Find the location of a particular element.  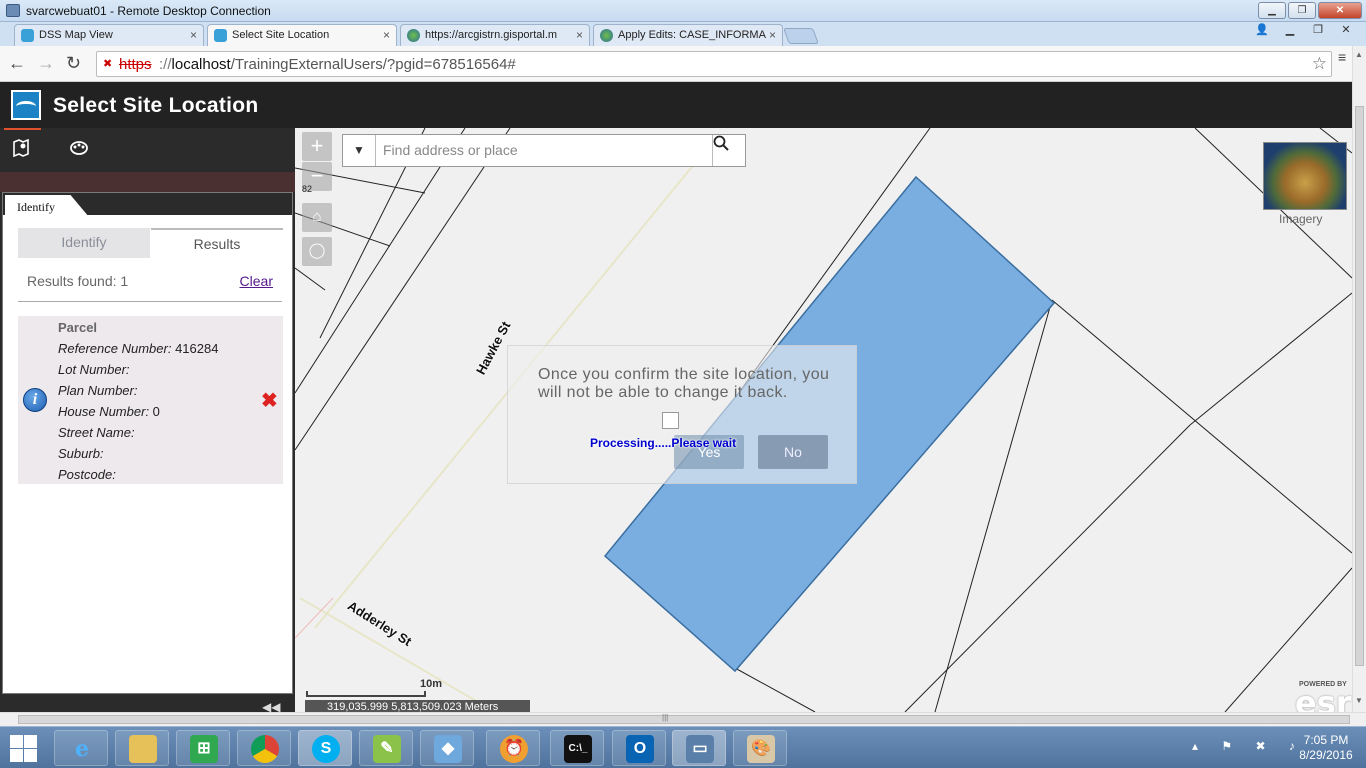

scalebar-label: 10m is located at coordinates (431, 684).